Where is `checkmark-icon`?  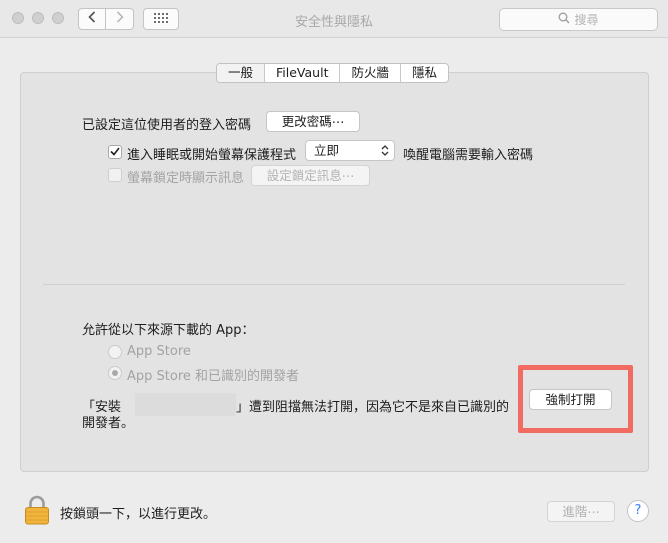
checkmark-icon is located at coordinates (115, 152).